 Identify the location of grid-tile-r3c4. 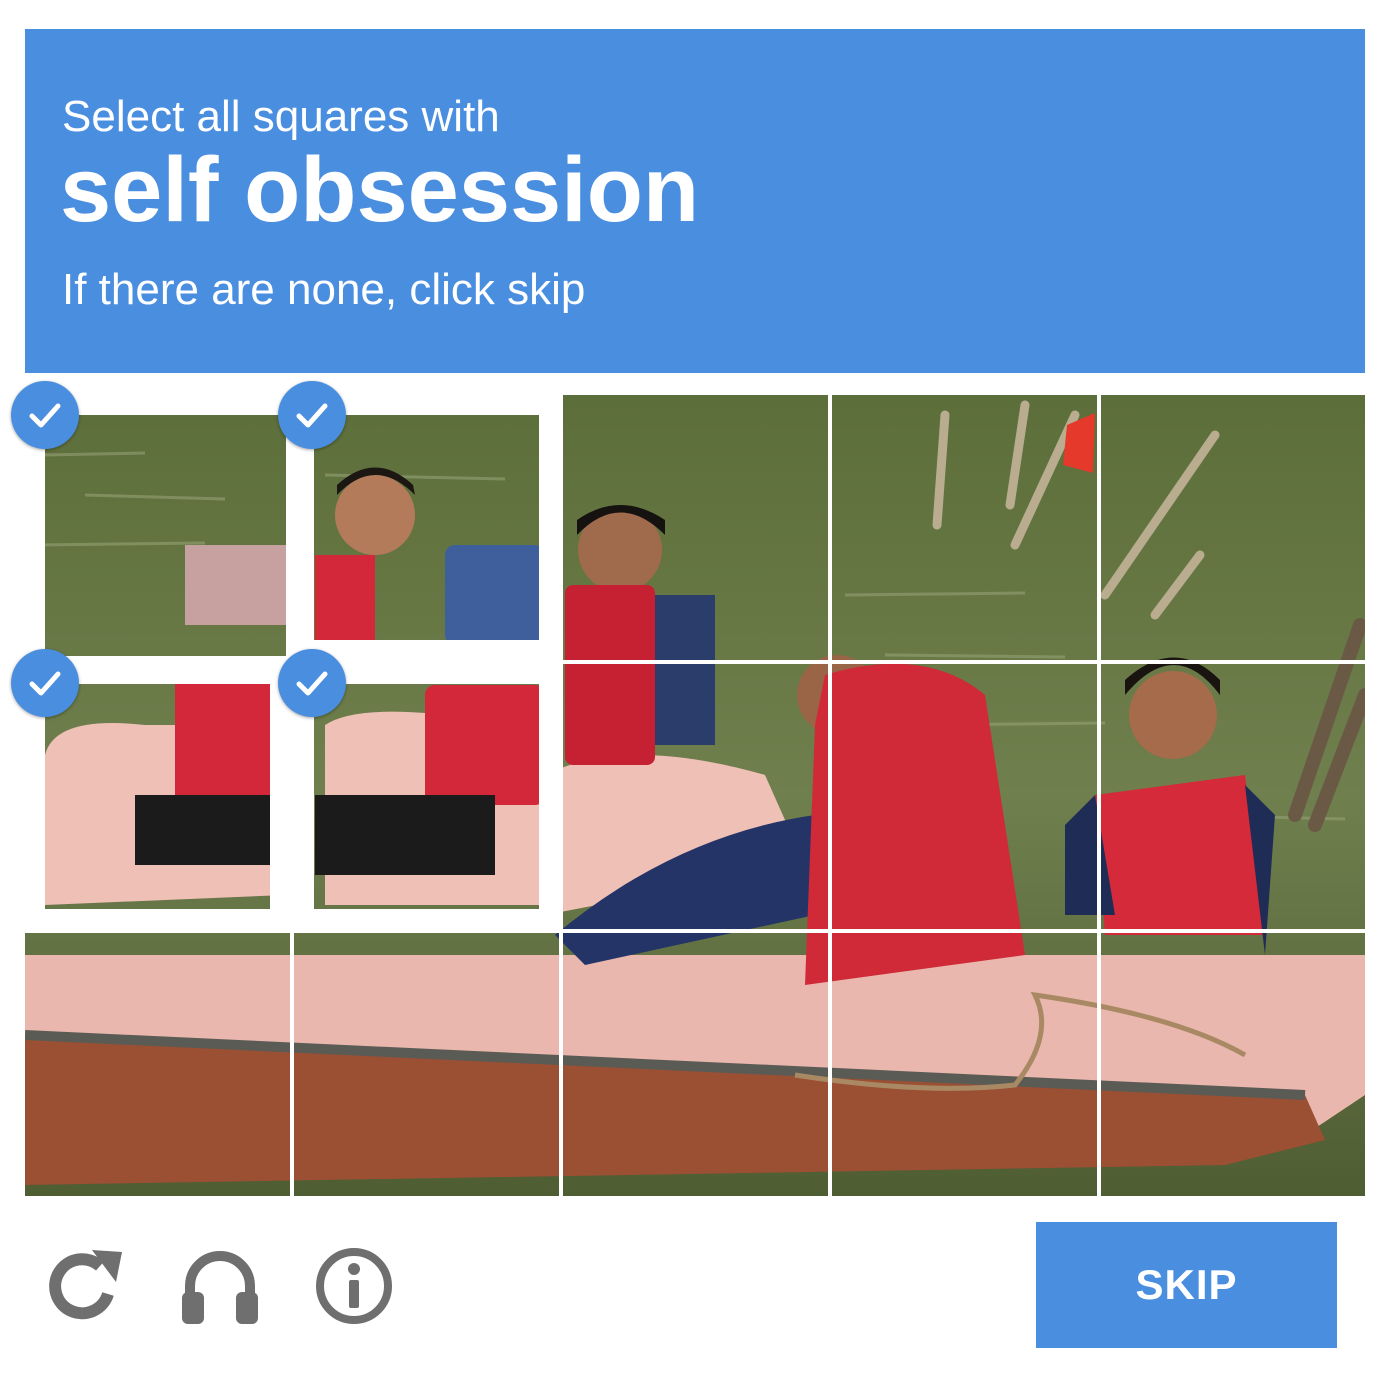
(964, 1064).